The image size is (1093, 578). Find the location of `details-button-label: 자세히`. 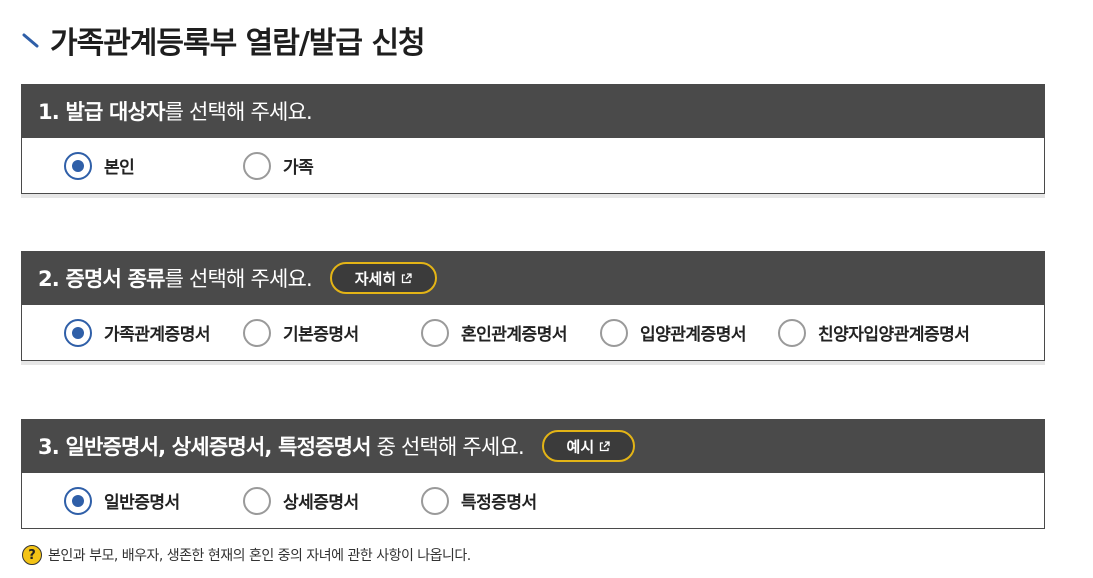

details-button-label: 자세히 is located at coordinates (375, 278).